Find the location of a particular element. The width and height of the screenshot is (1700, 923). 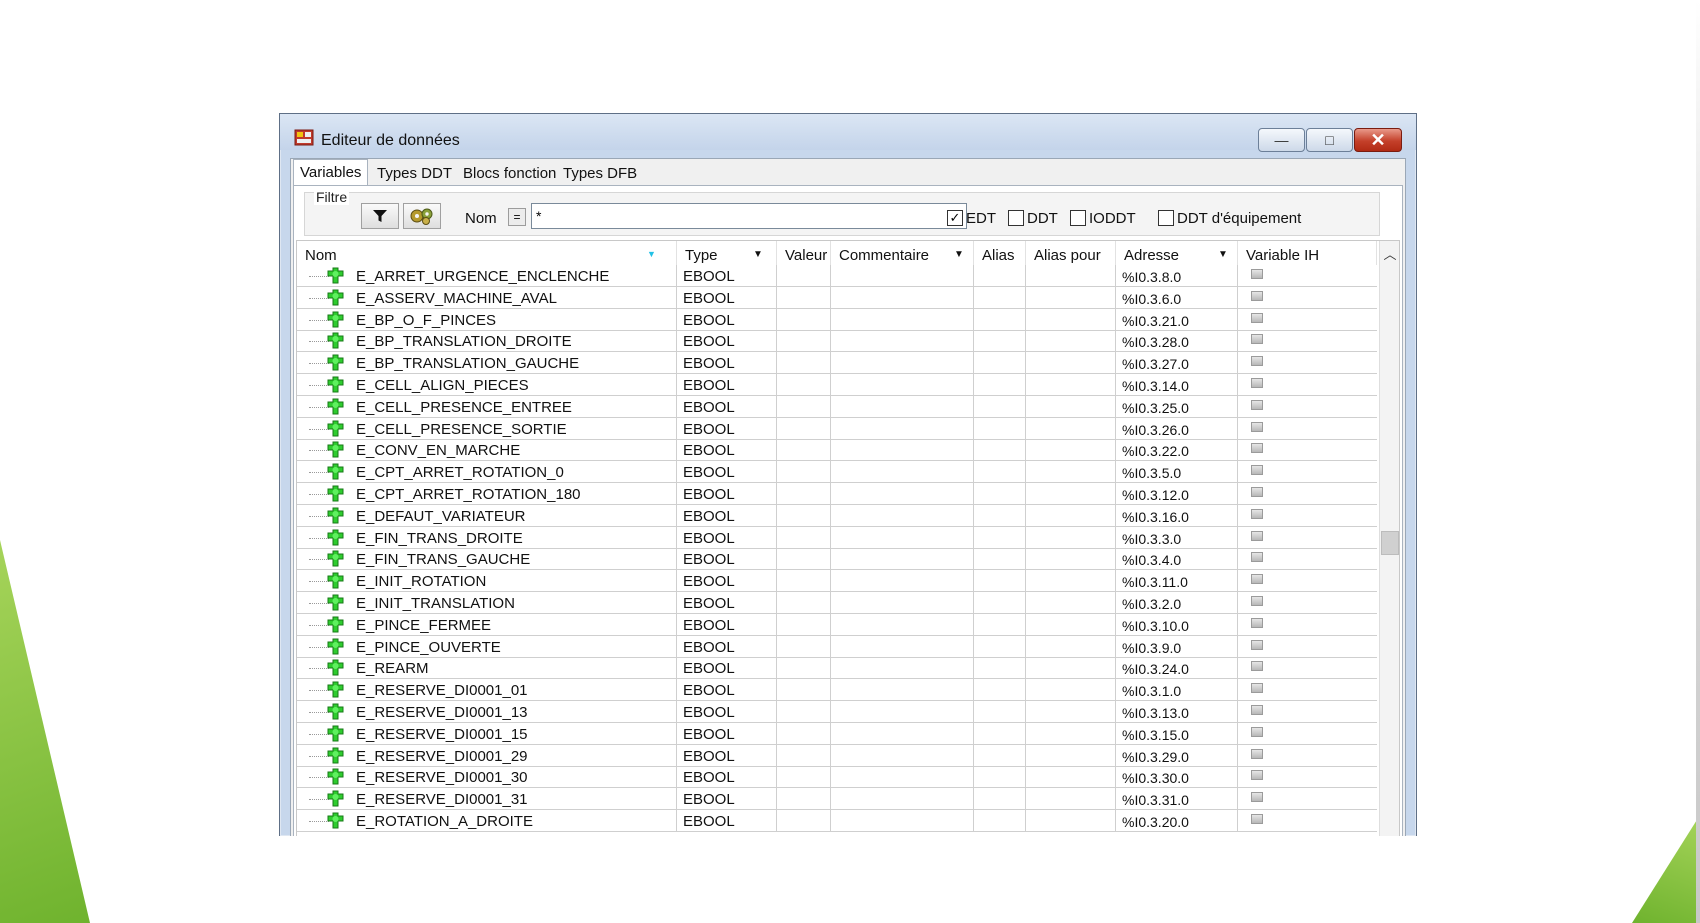

vertical-scrollbar: ︿ is located at coordinates (1389, 538).